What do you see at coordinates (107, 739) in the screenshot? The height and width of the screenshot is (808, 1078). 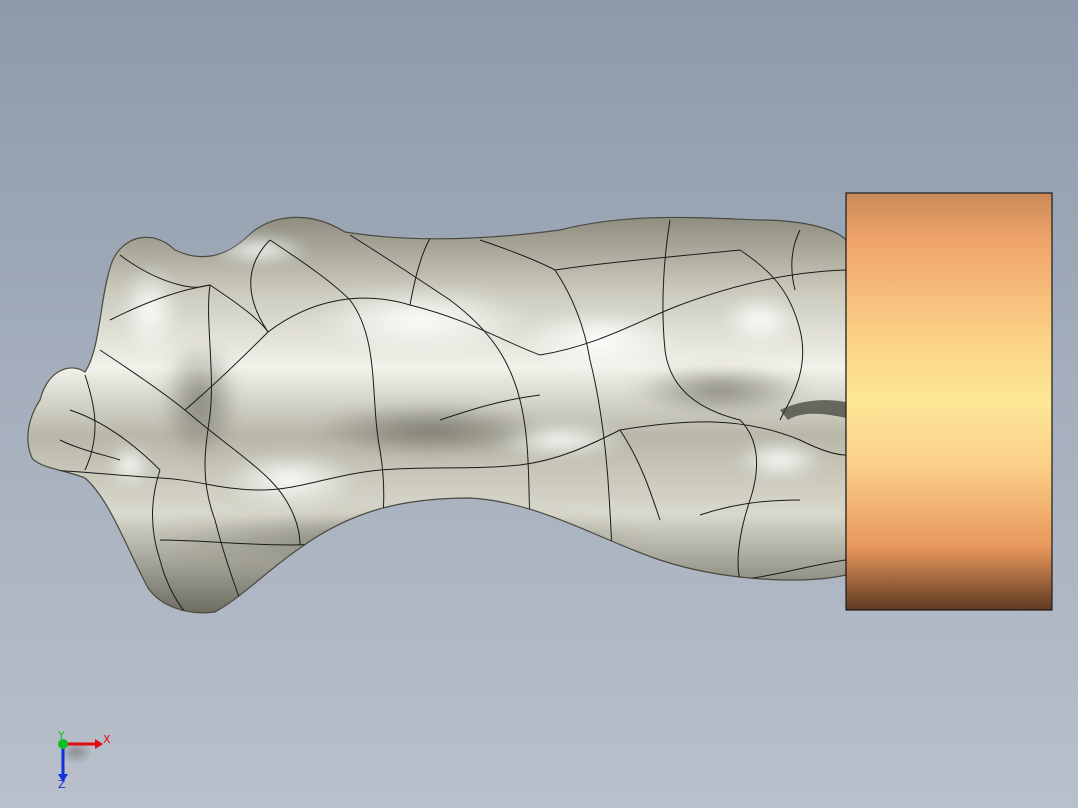 I see `x-axis-label: X` at bounding box center [107, 739].